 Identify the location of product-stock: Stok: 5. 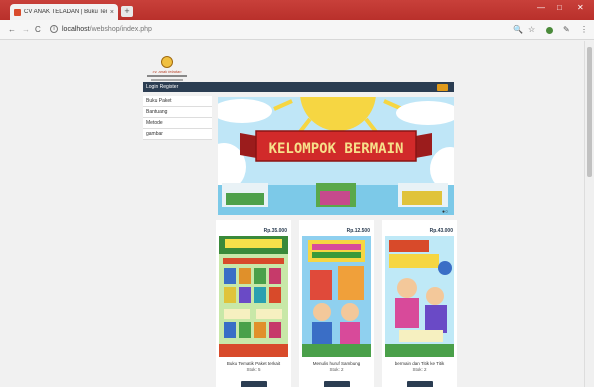
(253, 369).